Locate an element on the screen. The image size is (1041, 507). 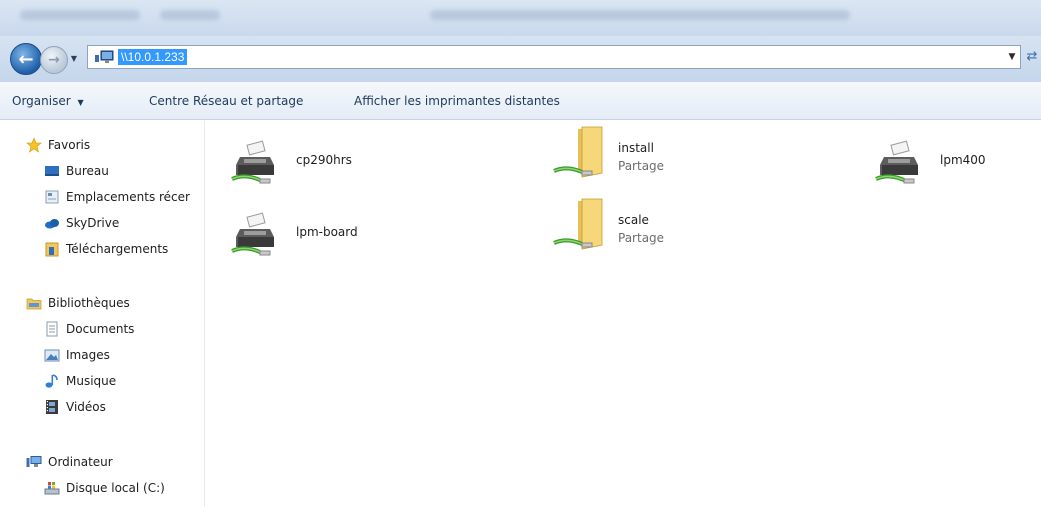
sidebar-item-label: Téléchargements is located at coordinates (117, 249).